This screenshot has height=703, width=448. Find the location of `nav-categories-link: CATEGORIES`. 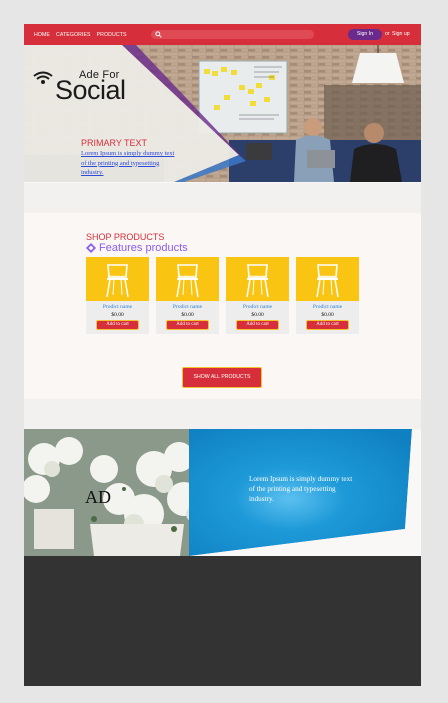

nav-categories-link: CATEGORIES is located at coordinates (73, 35).